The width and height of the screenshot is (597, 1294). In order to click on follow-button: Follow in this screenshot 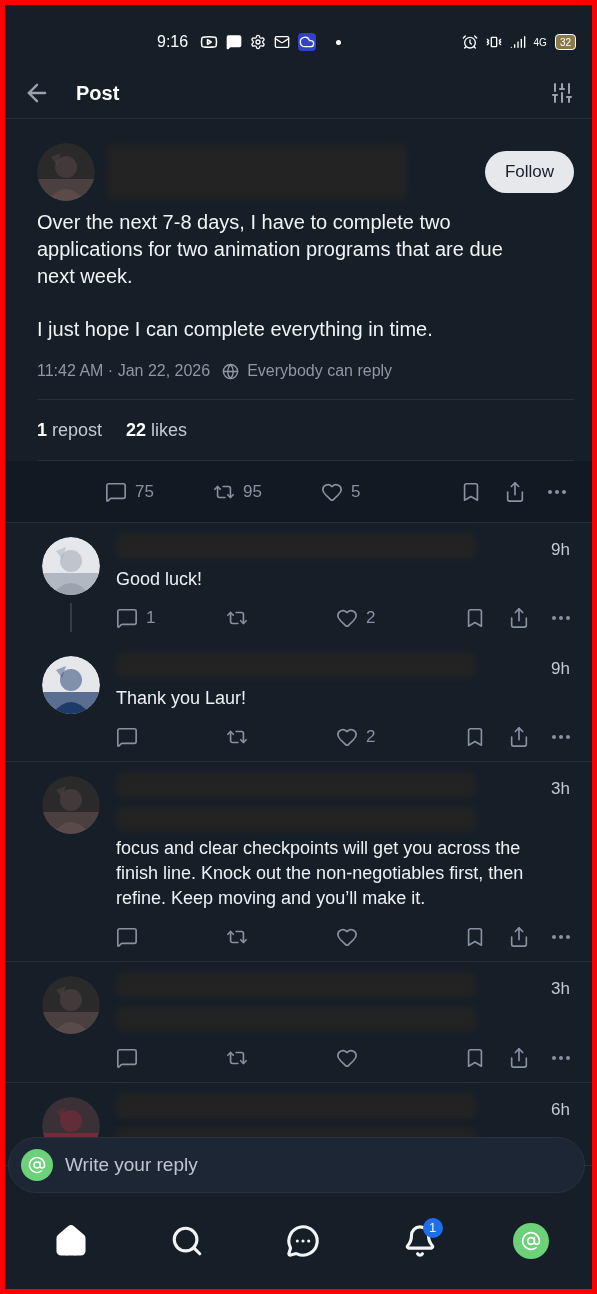, I will do `click(529, 172)`.